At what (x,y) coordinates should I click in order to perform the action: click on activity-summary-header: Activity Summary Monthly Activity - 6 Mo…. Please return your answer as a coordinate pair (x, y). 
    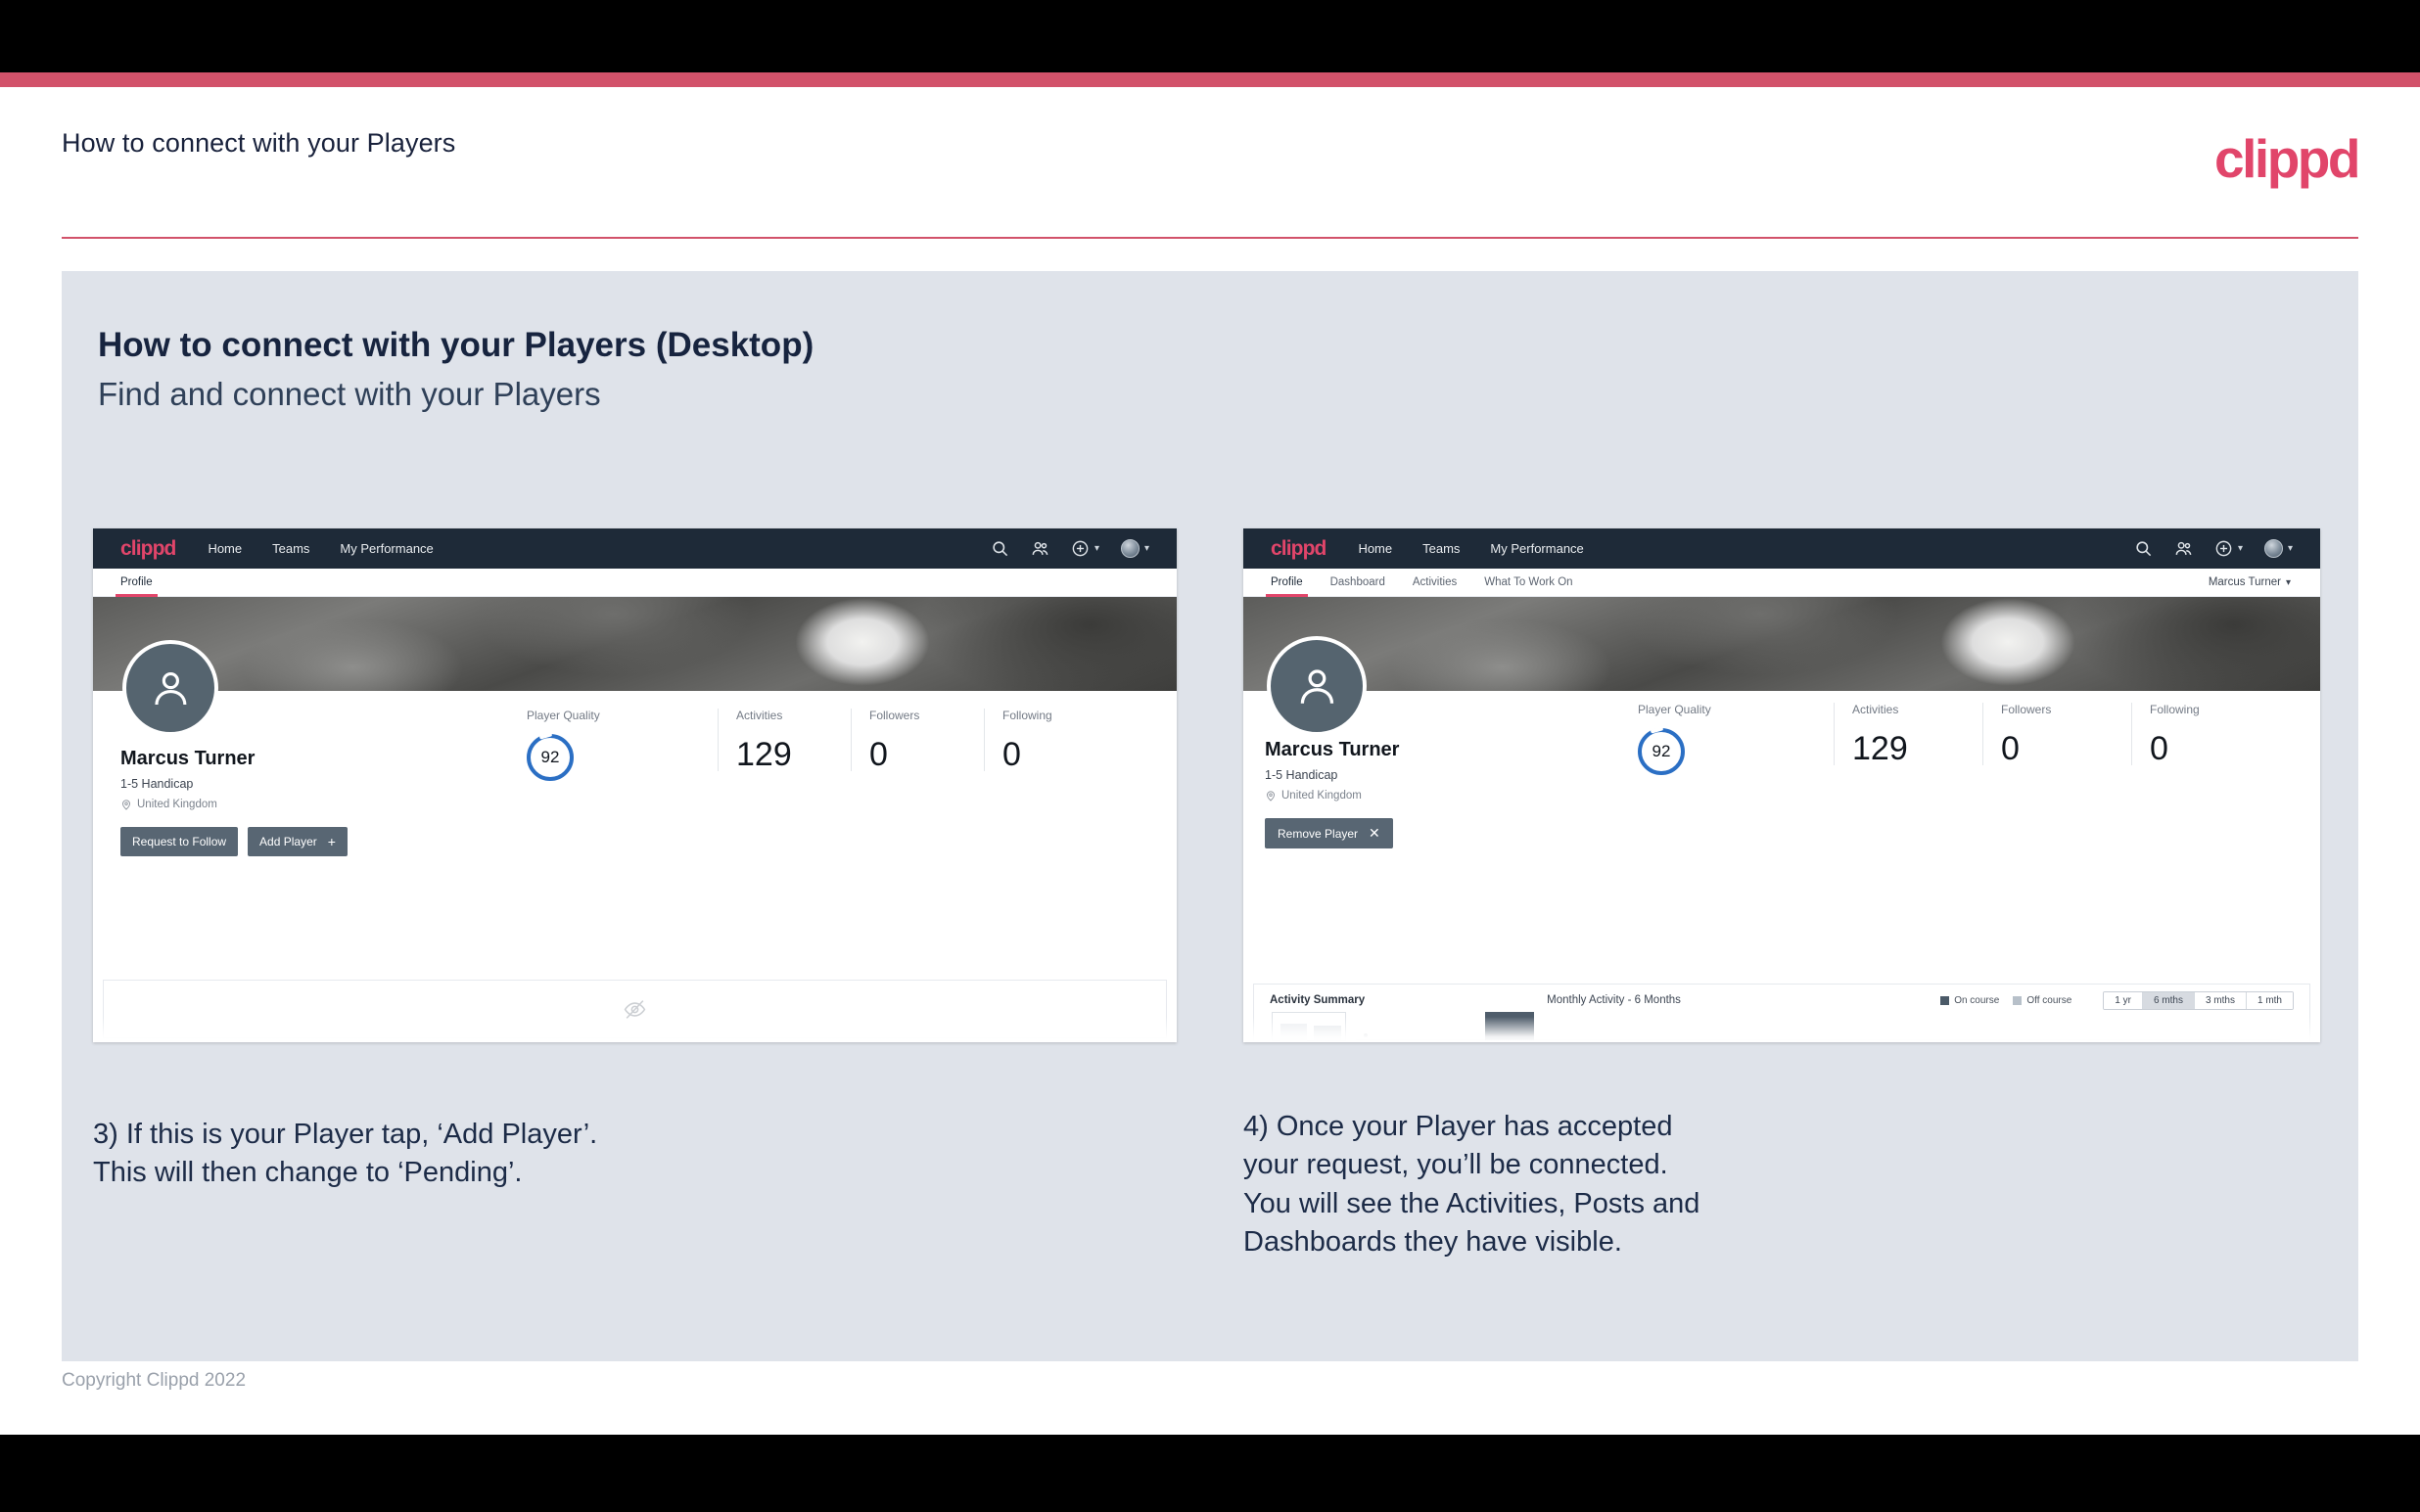
    Looking at the image, I should click on (1782, 1000).